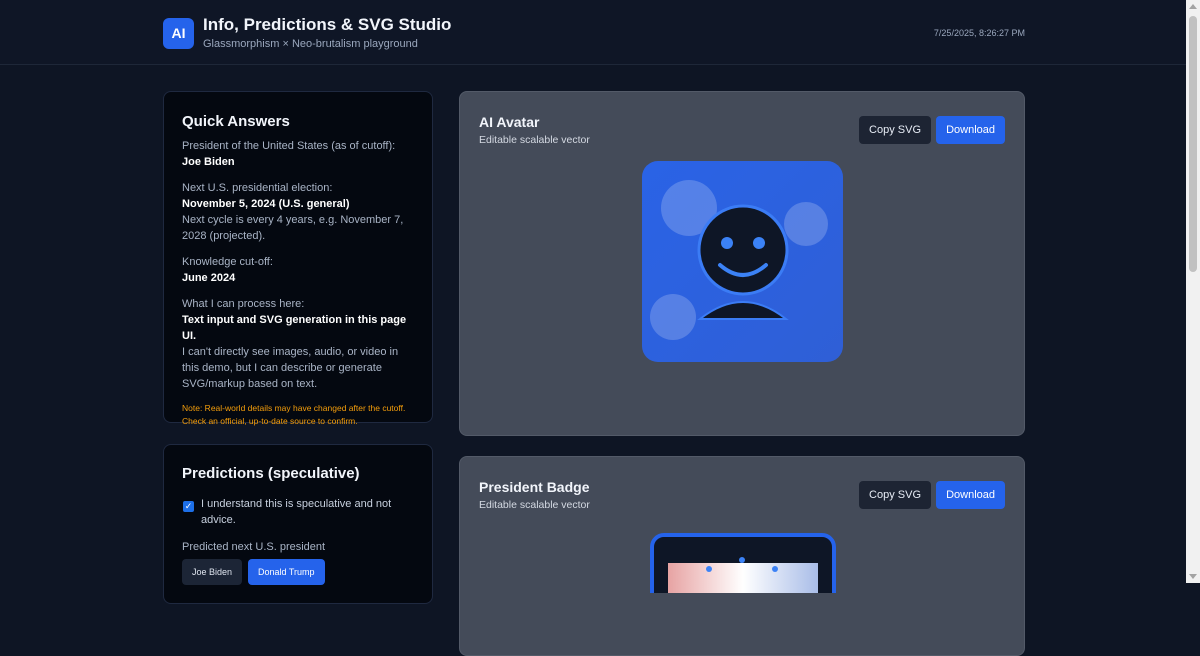  Describe the element at coordinates (286, 572) in the screenshot. I see `option-donald-trump-button: Donald Trump` at that location.